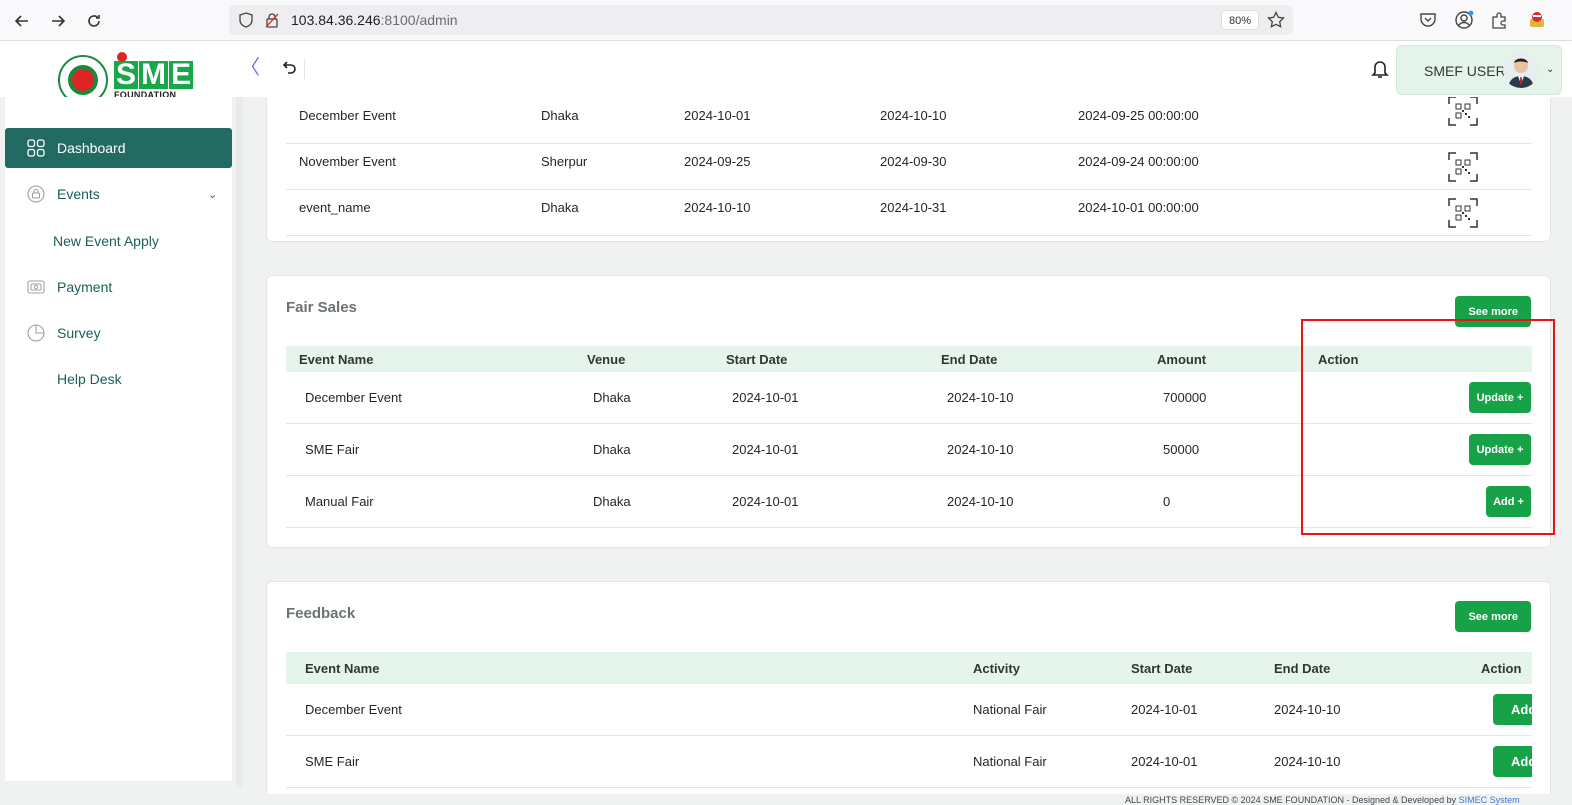  Describe the element at coordinates (321, 307) in the screenshot. I see `card-title: Fair Sales` at that location.